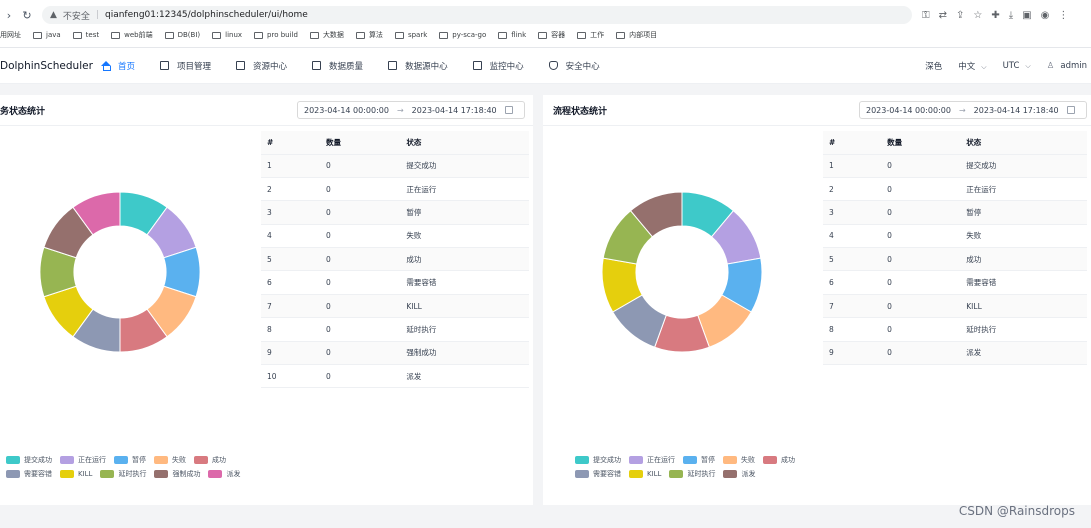  What do you see at coordinates (1028, 65) in the screenshot?
I see `chevron-down-icon: ⌵` at bounding box center [1028, 65].